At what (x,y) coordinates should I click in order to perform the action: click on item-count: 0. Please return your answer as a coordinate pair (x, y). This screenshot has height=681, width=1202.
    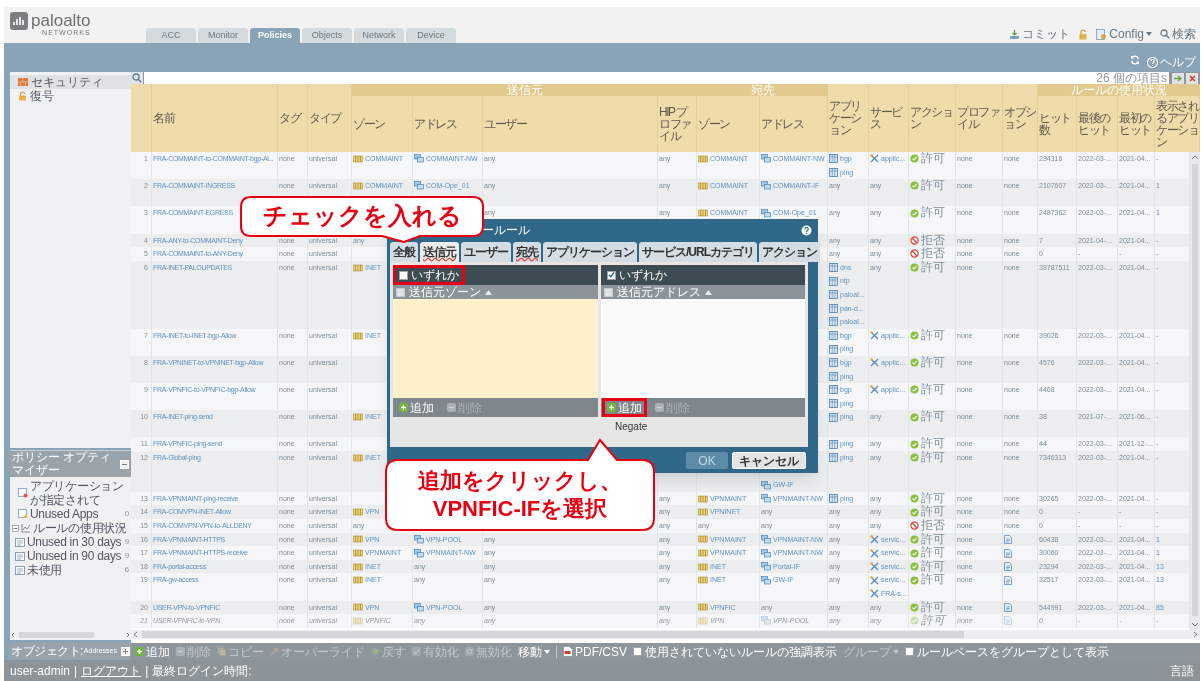
    Looking at the image, I should click on (126, 514).